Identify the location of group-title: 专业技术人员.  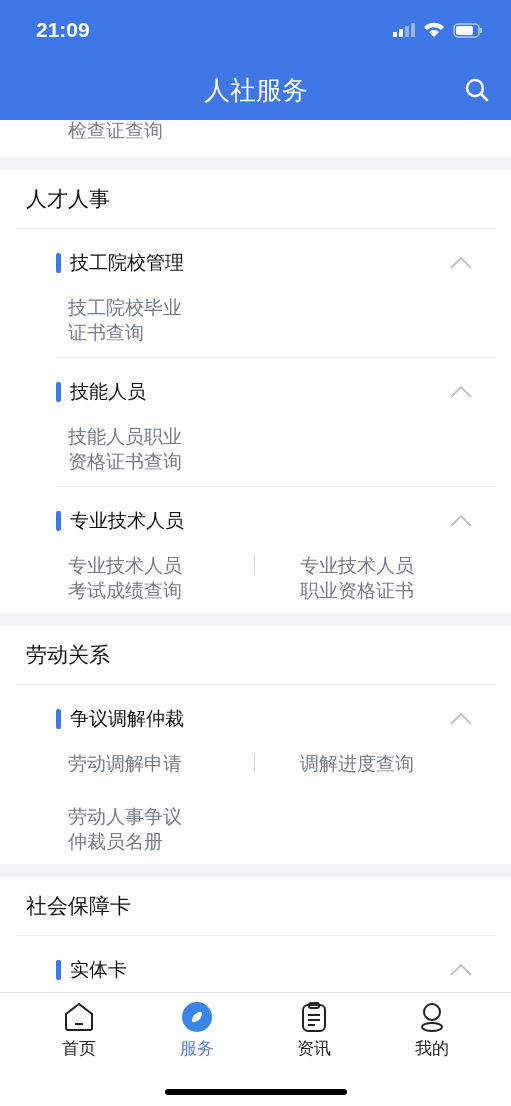
(127, 520).